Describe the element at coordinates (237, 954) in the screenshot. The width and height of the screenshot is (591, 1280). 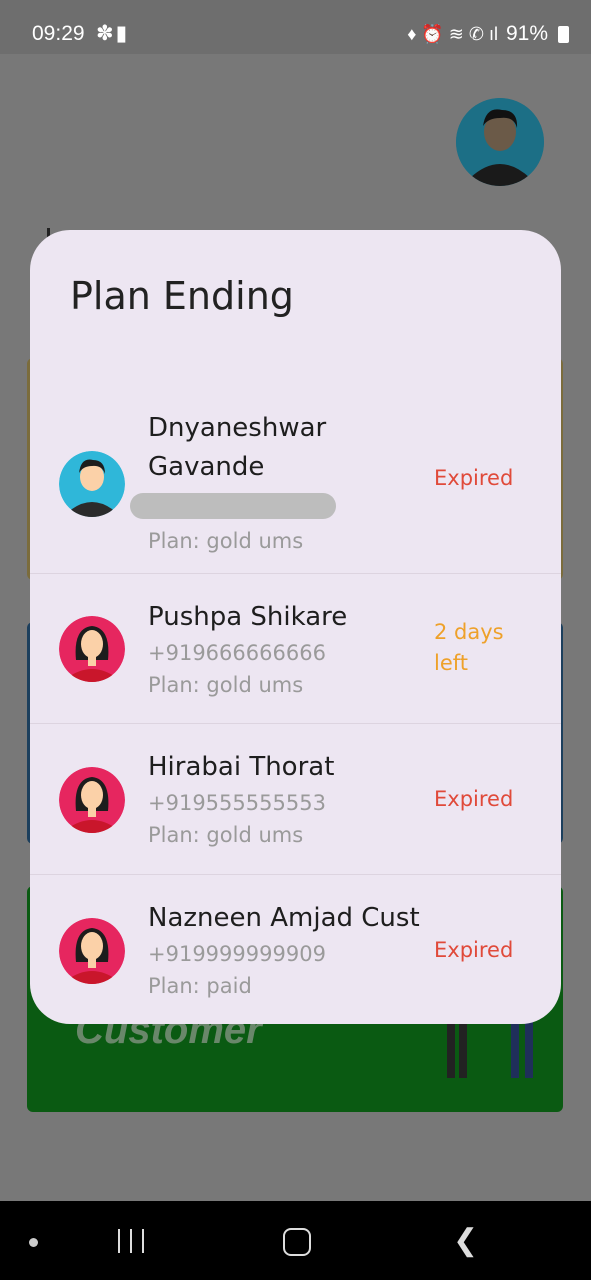
I see `customer-phone: +919999999909` at that location.